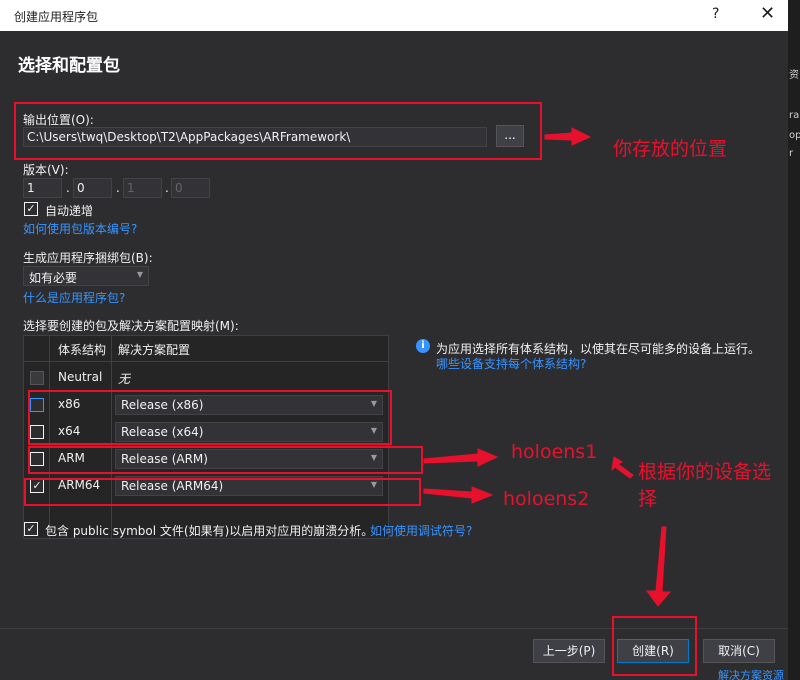  I want to click on arrow-to-holo2, so click(458, 495).